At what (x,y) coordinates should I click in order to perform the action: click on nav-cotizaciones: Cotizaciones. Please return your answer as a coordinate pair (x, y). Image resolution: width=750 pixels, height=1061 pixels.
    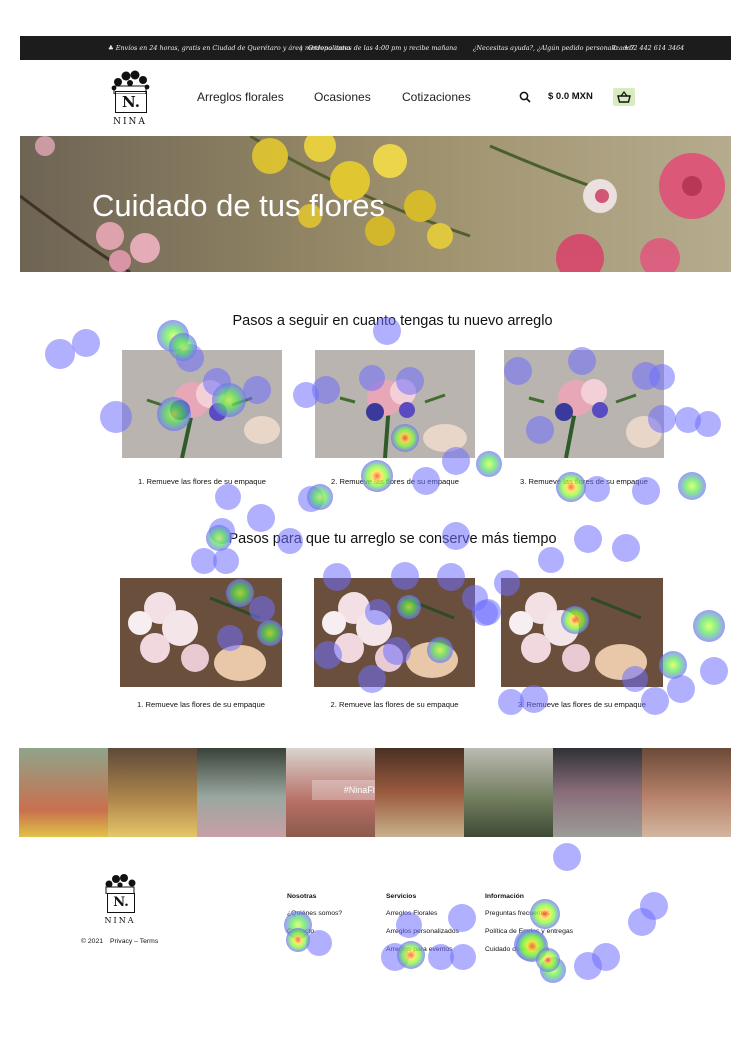
    Looking at the image, I should click on (436, 97).